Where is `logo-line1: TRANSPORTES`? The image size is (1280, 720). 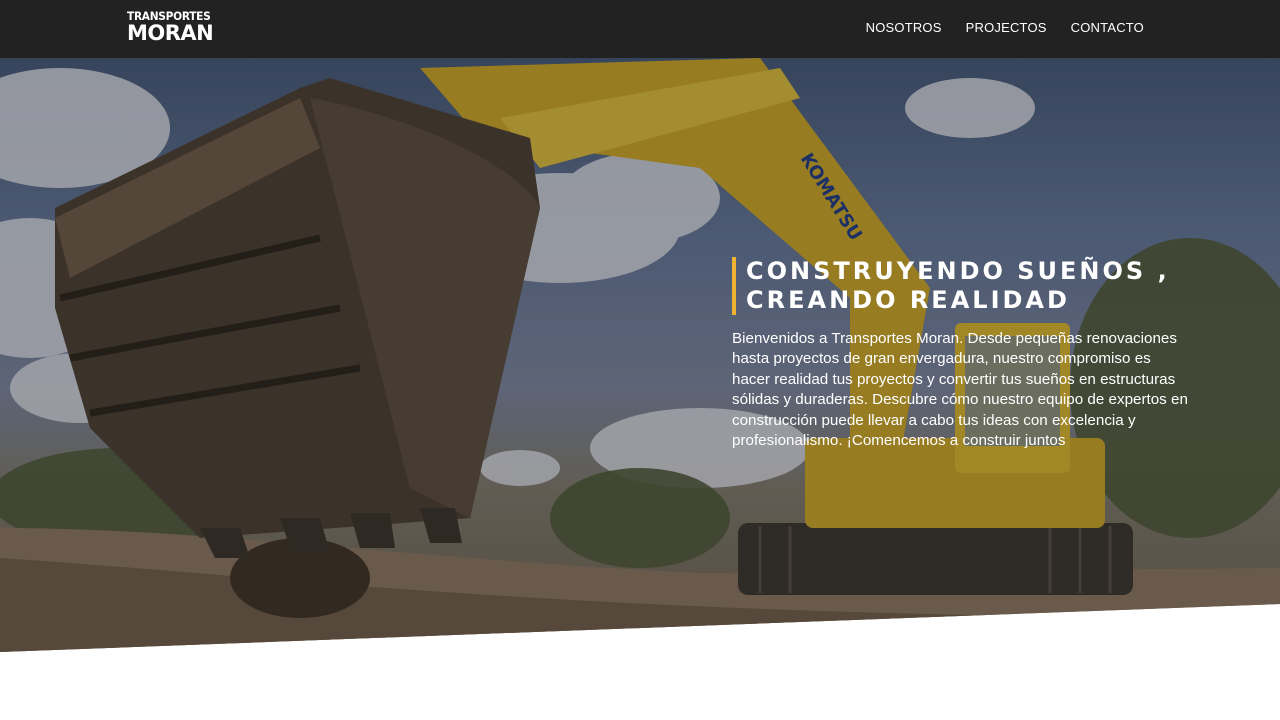 logo-line1: TRANSPORTES is located at coordinates (169, 16).